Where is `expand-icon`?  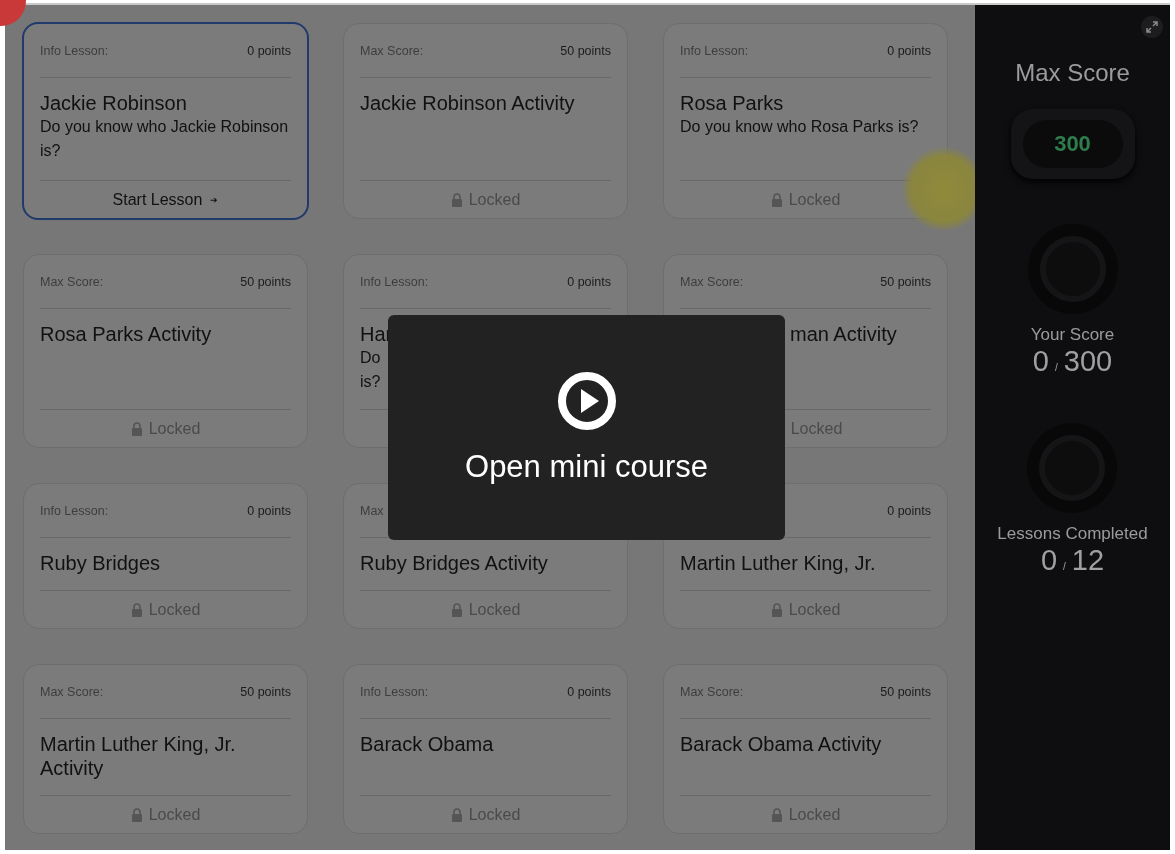
expand-icon is located at coordinates (1152, 27).